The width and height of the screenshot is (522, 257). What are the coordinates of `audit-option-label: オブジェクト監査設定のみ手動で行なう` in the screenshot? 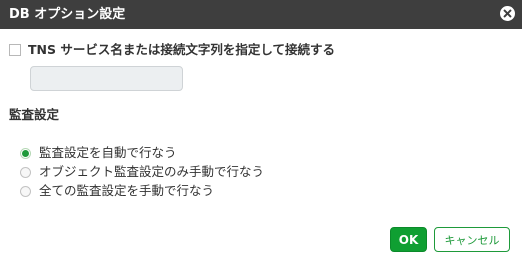 It's located at (152, 171).